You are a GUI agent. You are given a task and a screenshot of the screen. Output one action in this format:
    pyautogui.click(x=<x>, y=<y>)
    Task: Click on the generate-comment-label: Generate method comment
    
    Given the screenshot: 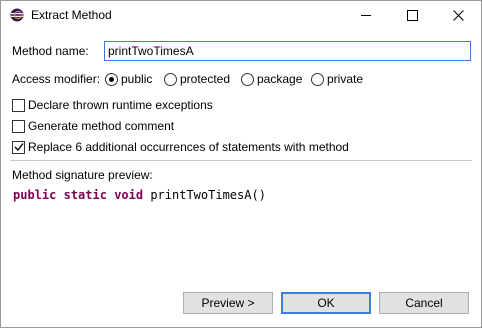 What is the action you would take?
    pyautogui.click(x=101, y=126)
    